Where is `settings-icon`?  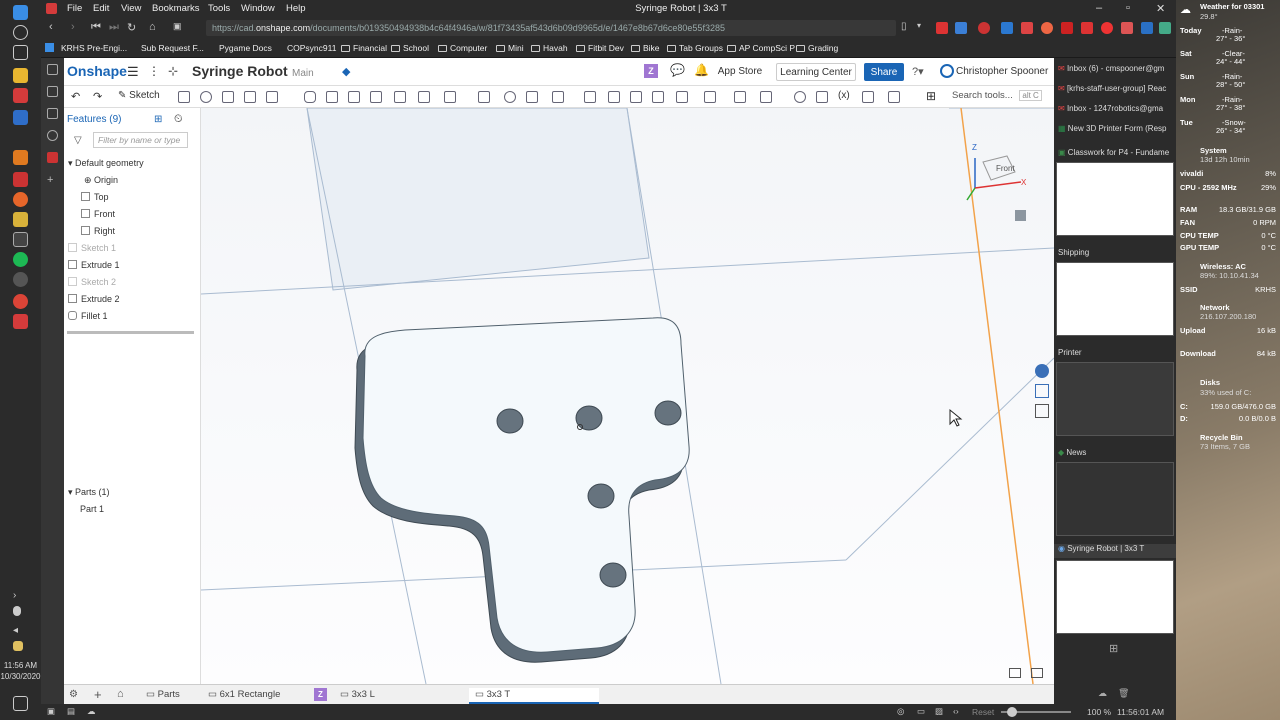 settings-icon is located at coordinates (20, 279).